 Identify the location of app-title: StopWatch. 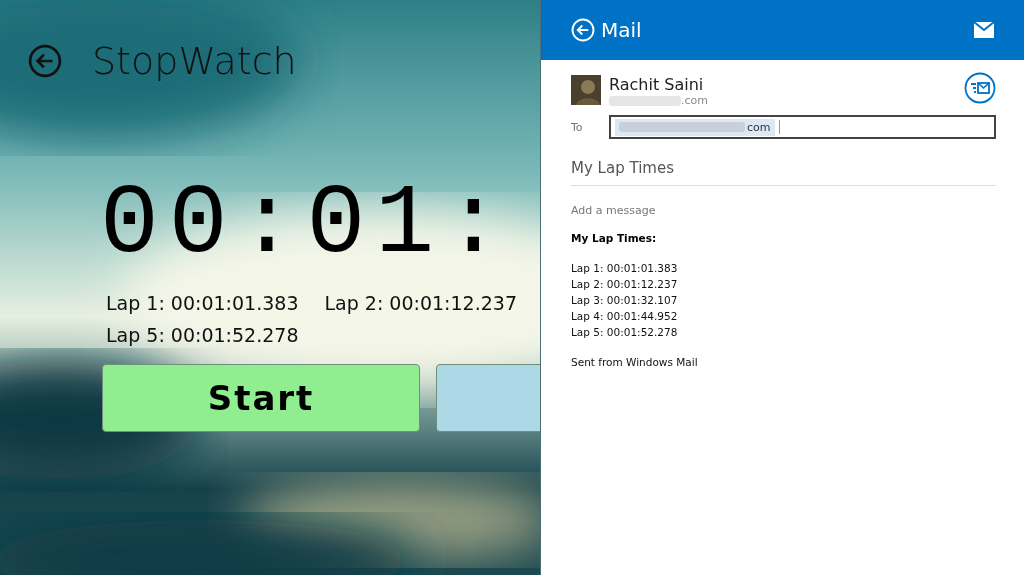
(194, 61).